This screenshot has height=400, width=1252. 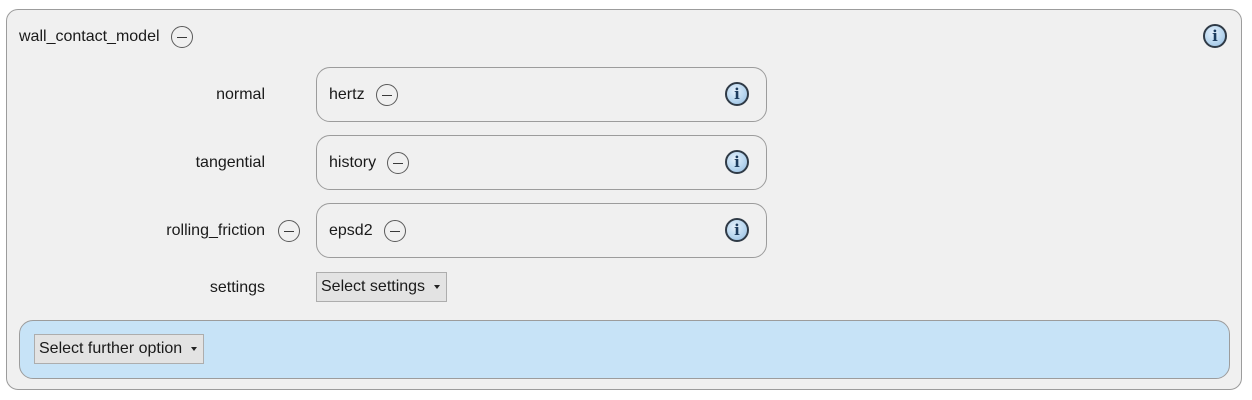 I want to click on rolling-friction-value-row: epsd2, so click(x=367, y=231).